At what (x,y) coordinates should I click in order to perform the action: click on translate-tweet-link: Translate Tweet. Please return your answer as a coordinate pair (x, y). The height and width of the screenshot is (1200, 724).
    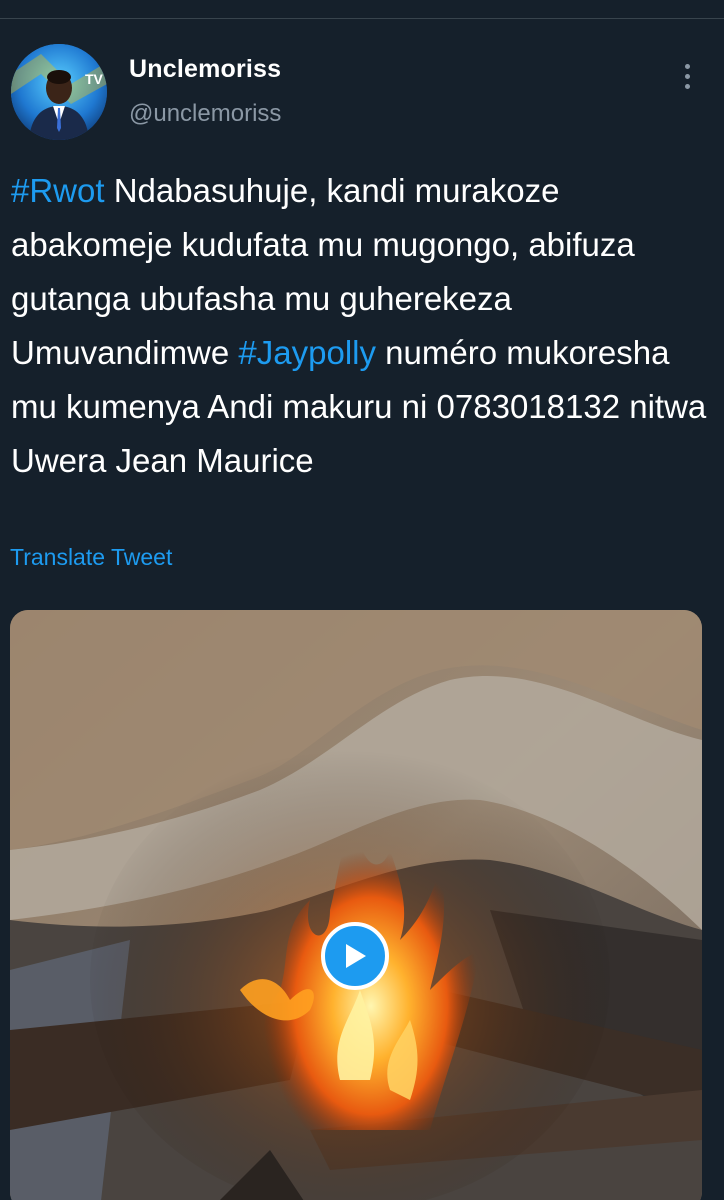
    Looking at the image, I should click on (91, 557).